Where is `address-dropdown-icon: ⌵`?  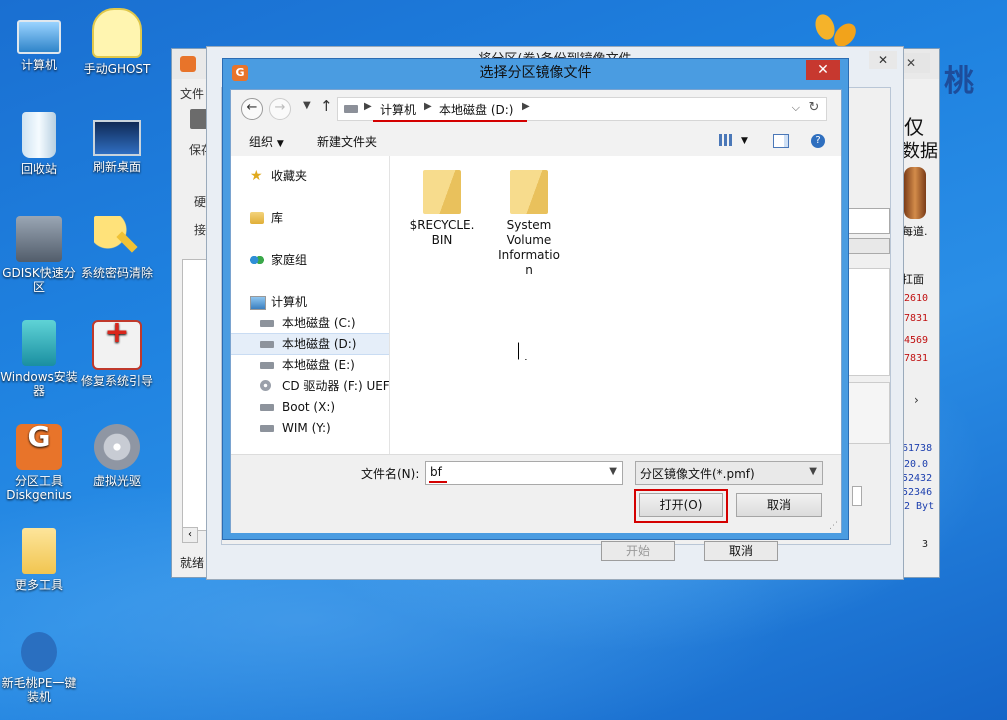 address-dropdown-icon: ⌵ is located at coordinates (796, 108).